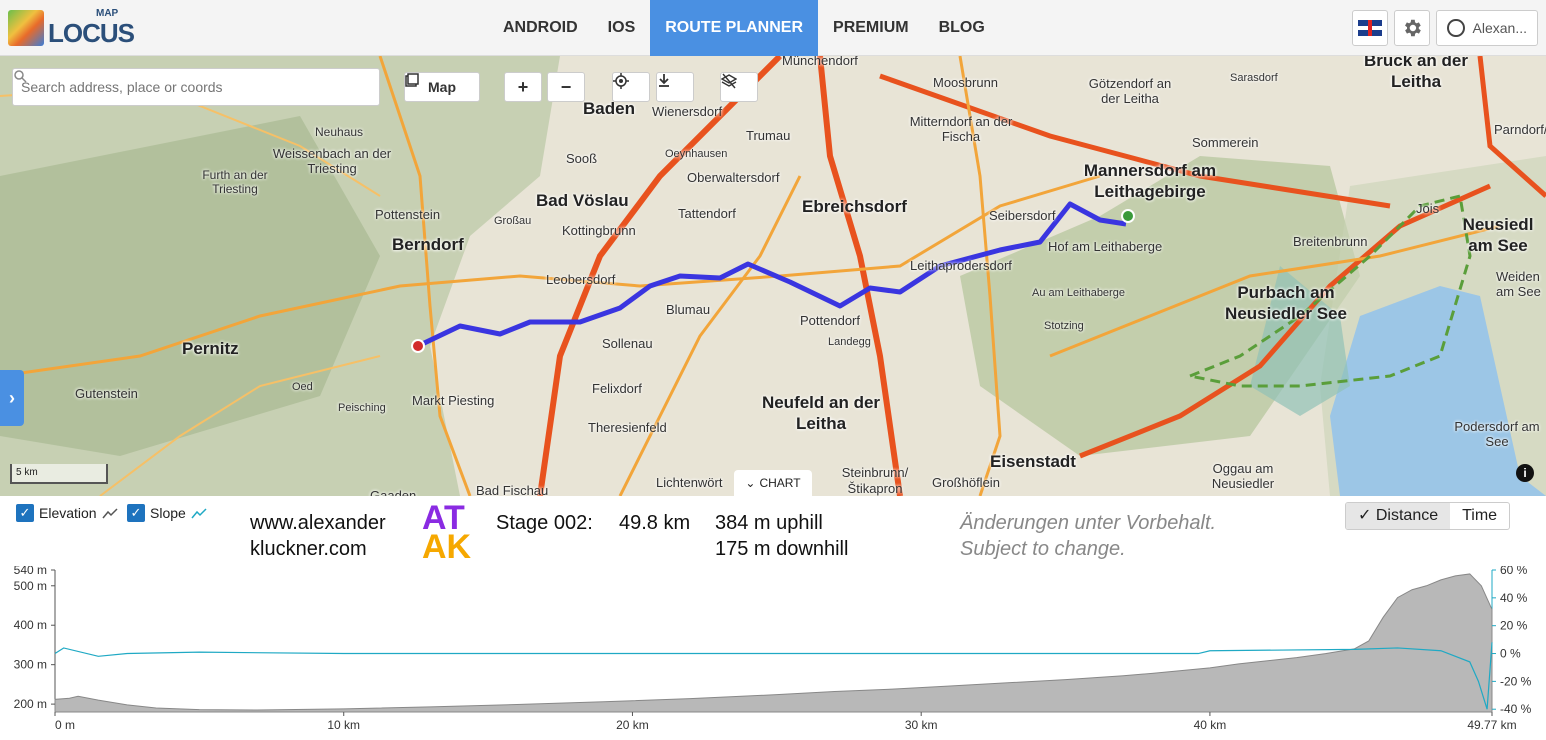 The width and height of the screenshot is (1546, 740). I want to click on zoom-out-button: −, so click(566, 87).